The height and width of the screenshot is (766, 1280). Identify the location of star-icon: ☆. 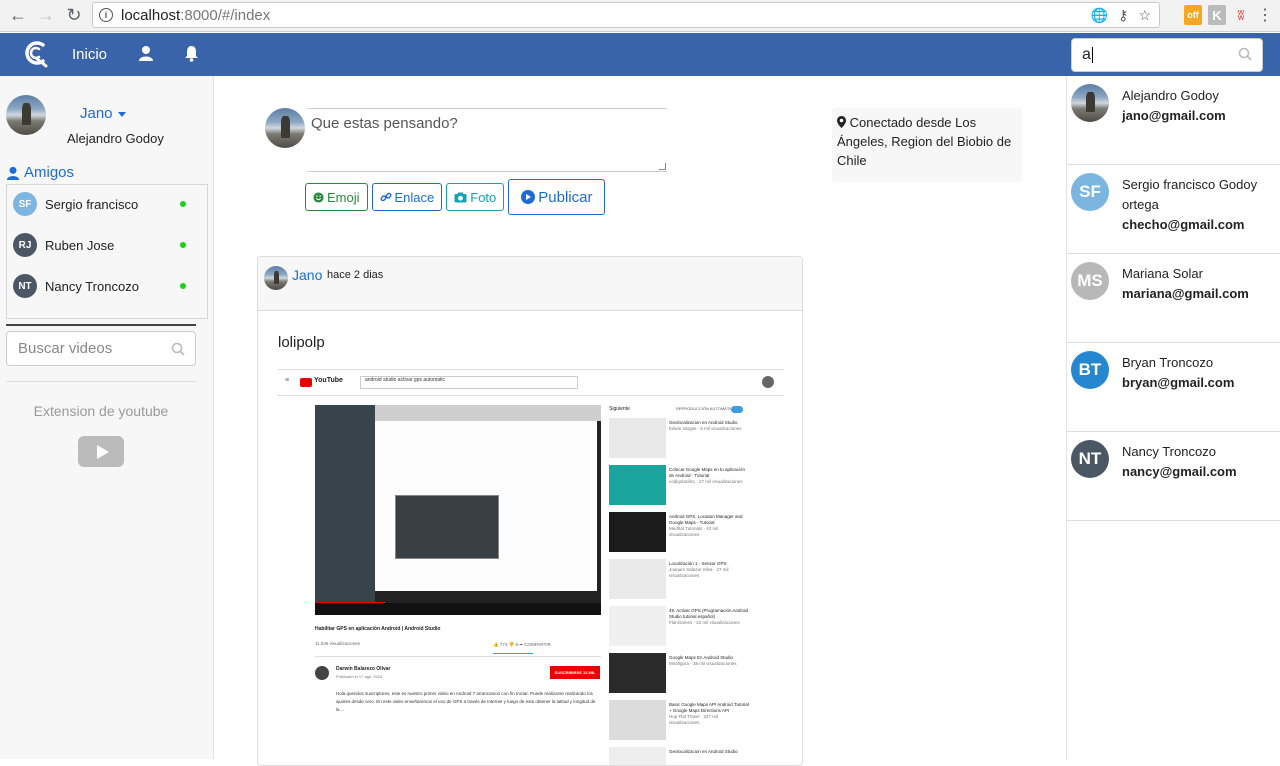
(1144, 15).